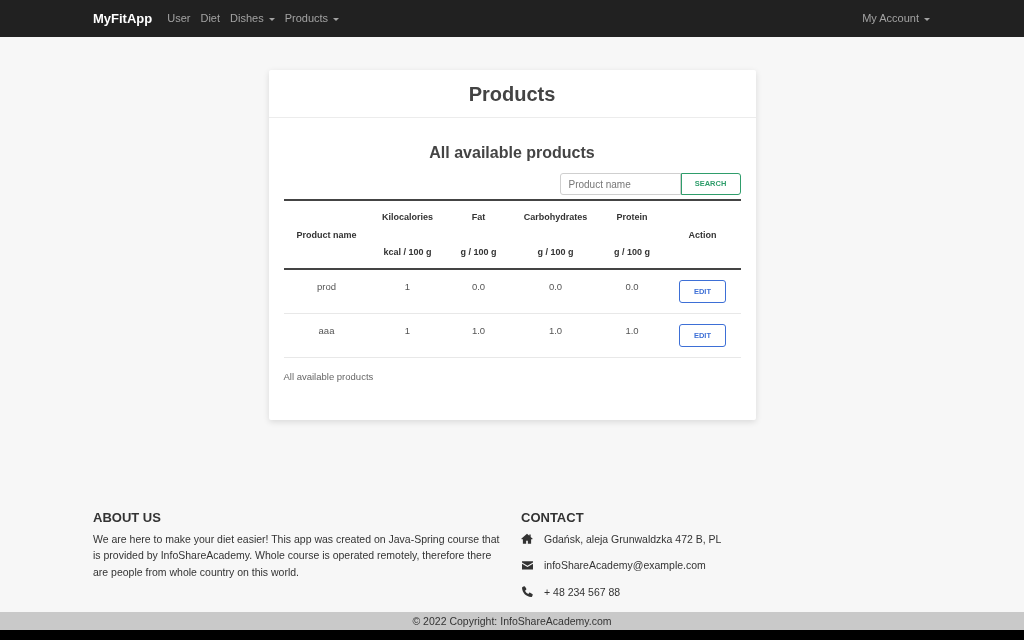  Describe the element at coordinates (555, 217) in the screenshot. I see `column-header: Carbohydrates` at that location.